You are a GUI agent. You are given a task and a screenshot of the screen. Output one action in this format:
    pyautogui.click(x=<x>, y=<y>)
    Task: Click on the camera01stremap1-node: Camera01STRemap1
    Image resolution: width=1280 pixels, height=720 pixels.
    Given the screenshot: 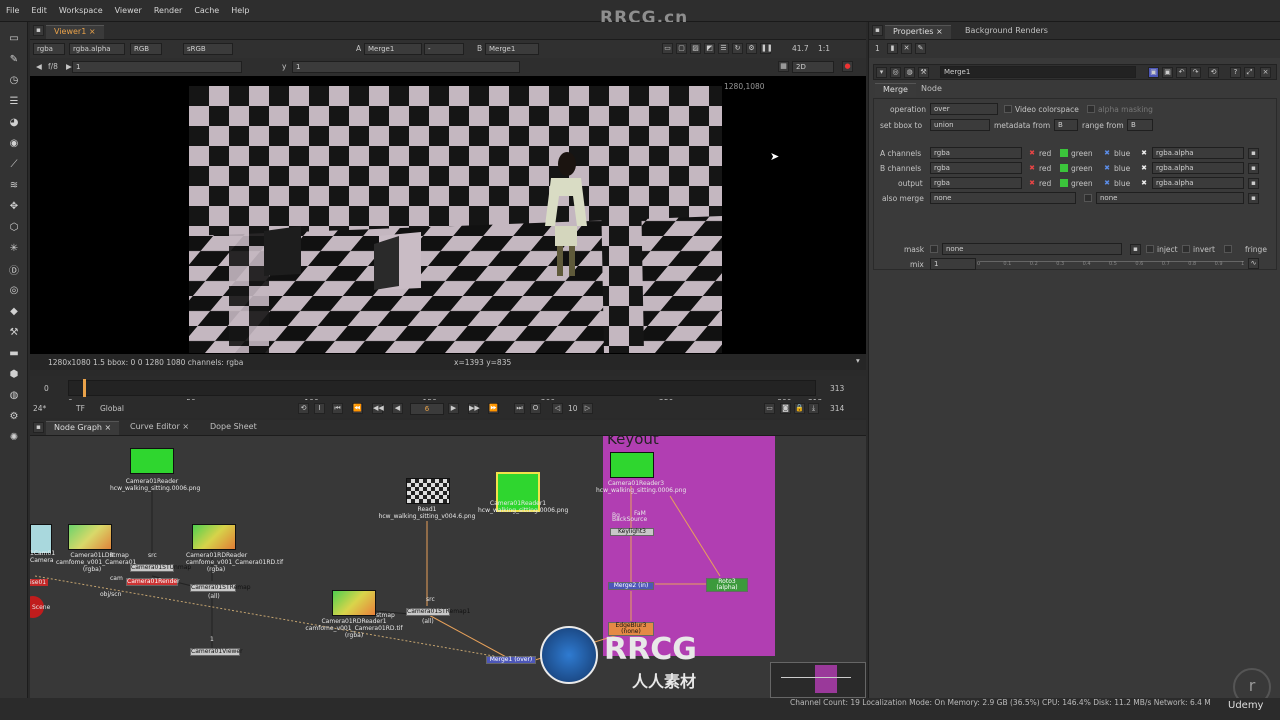 What is the action you would take?
    pyautogui.click(x=438, y=612)
    